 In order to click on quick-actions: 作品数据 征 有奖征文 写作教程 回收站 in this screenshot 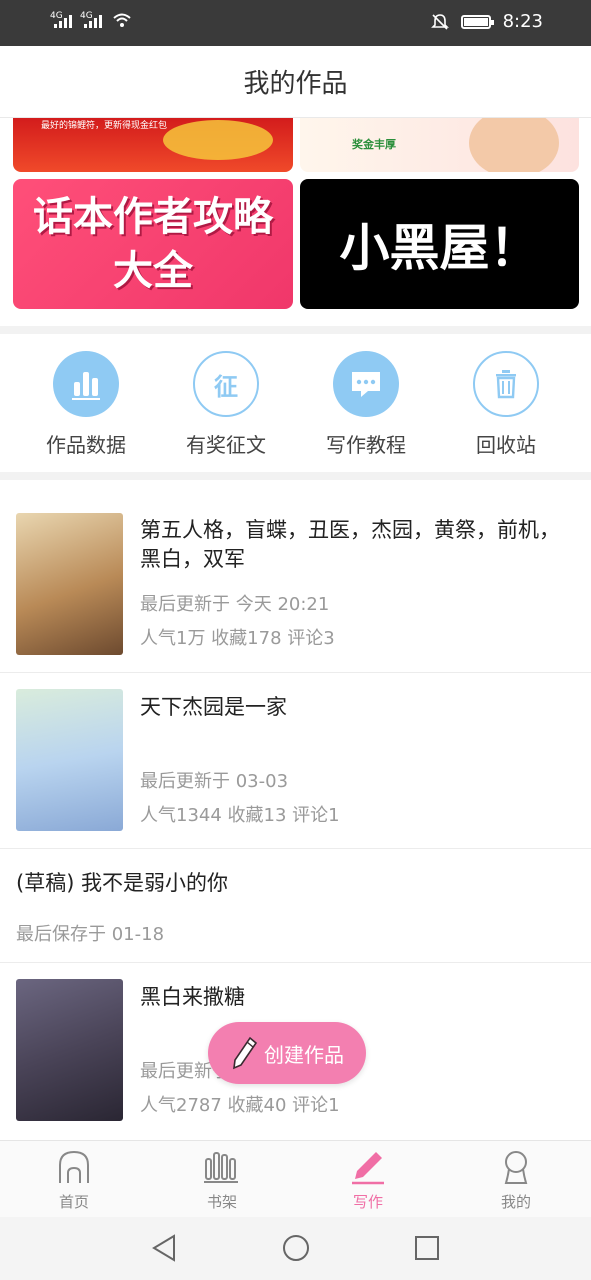, I will do `click(295, 403)`.